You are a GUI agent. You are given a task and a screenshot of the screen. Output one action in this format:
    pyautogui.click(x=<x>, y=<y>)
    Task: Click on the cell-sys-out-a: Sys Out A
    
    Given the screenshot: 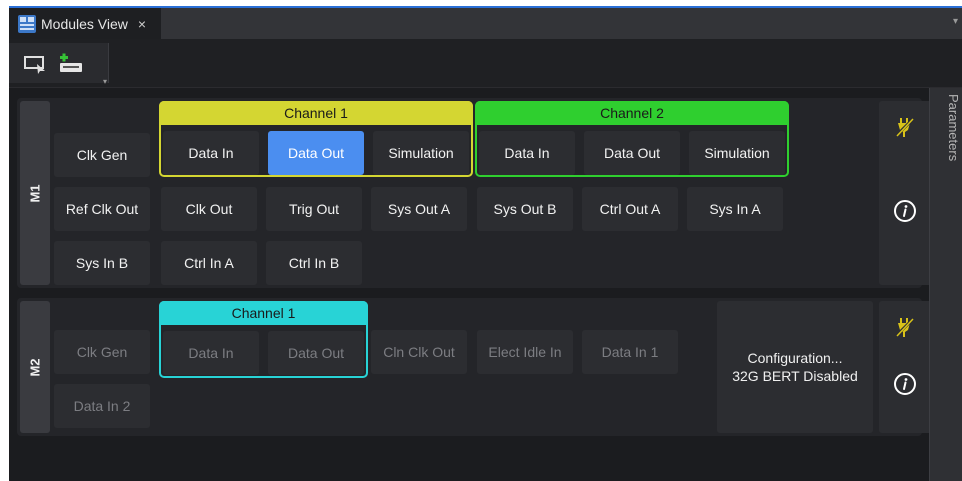 What is the action you would take?
    pyautogui.click(x=419, y=209)
    